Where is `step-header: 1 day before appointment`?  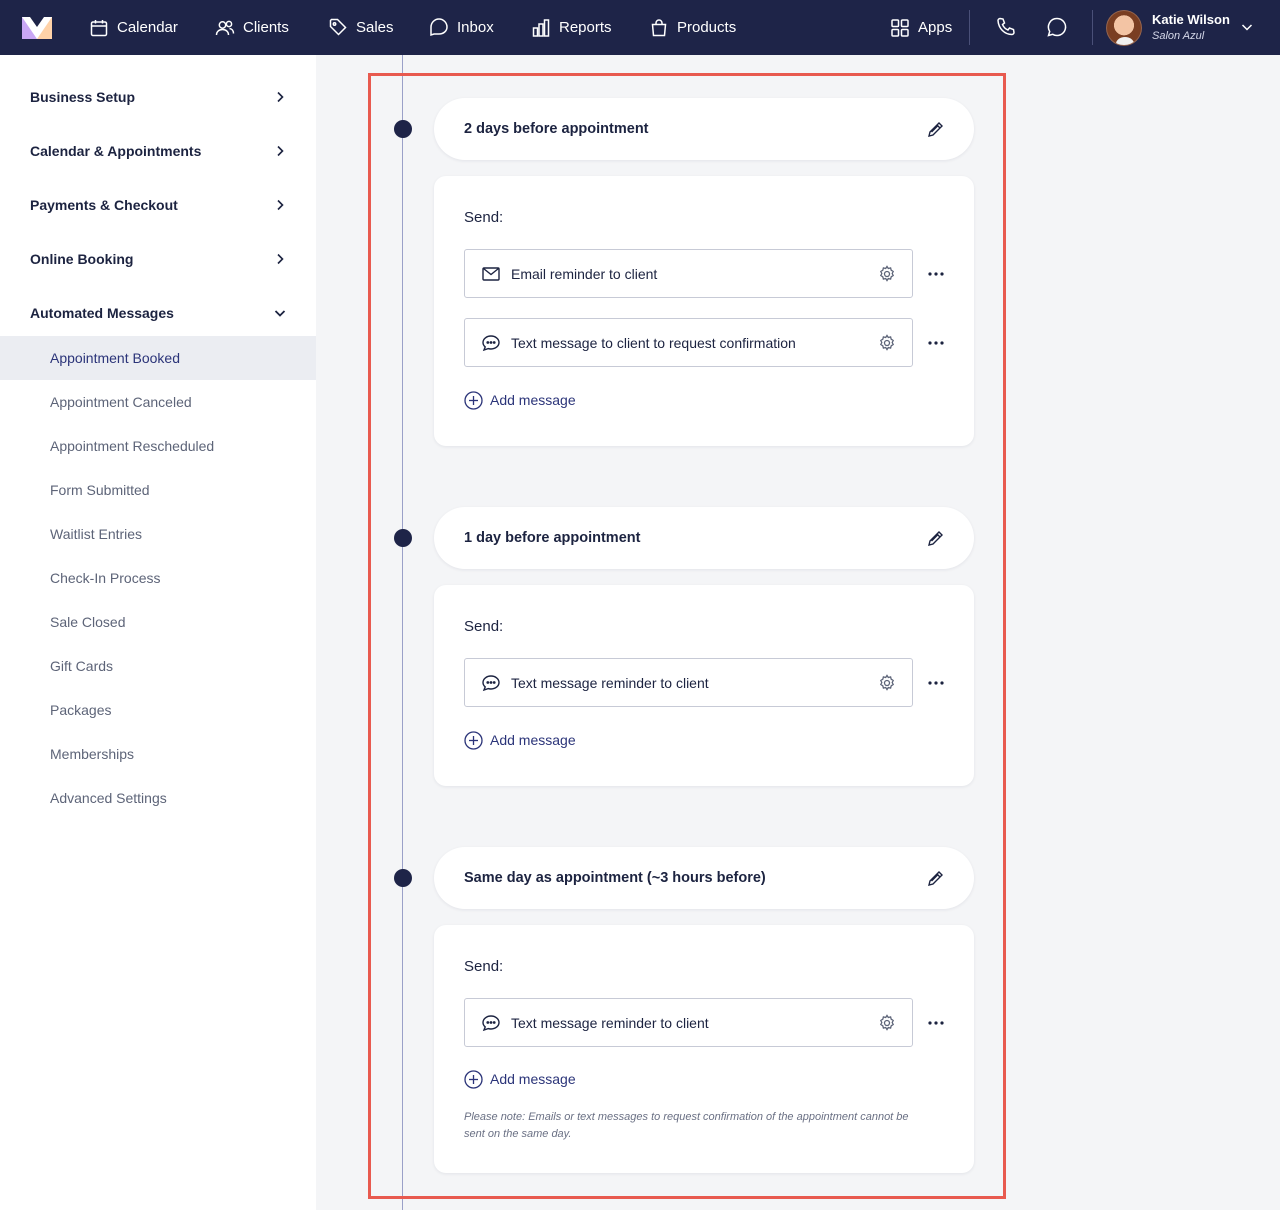
step-header: 1 day before appointment is located at coordinates (704, 538).